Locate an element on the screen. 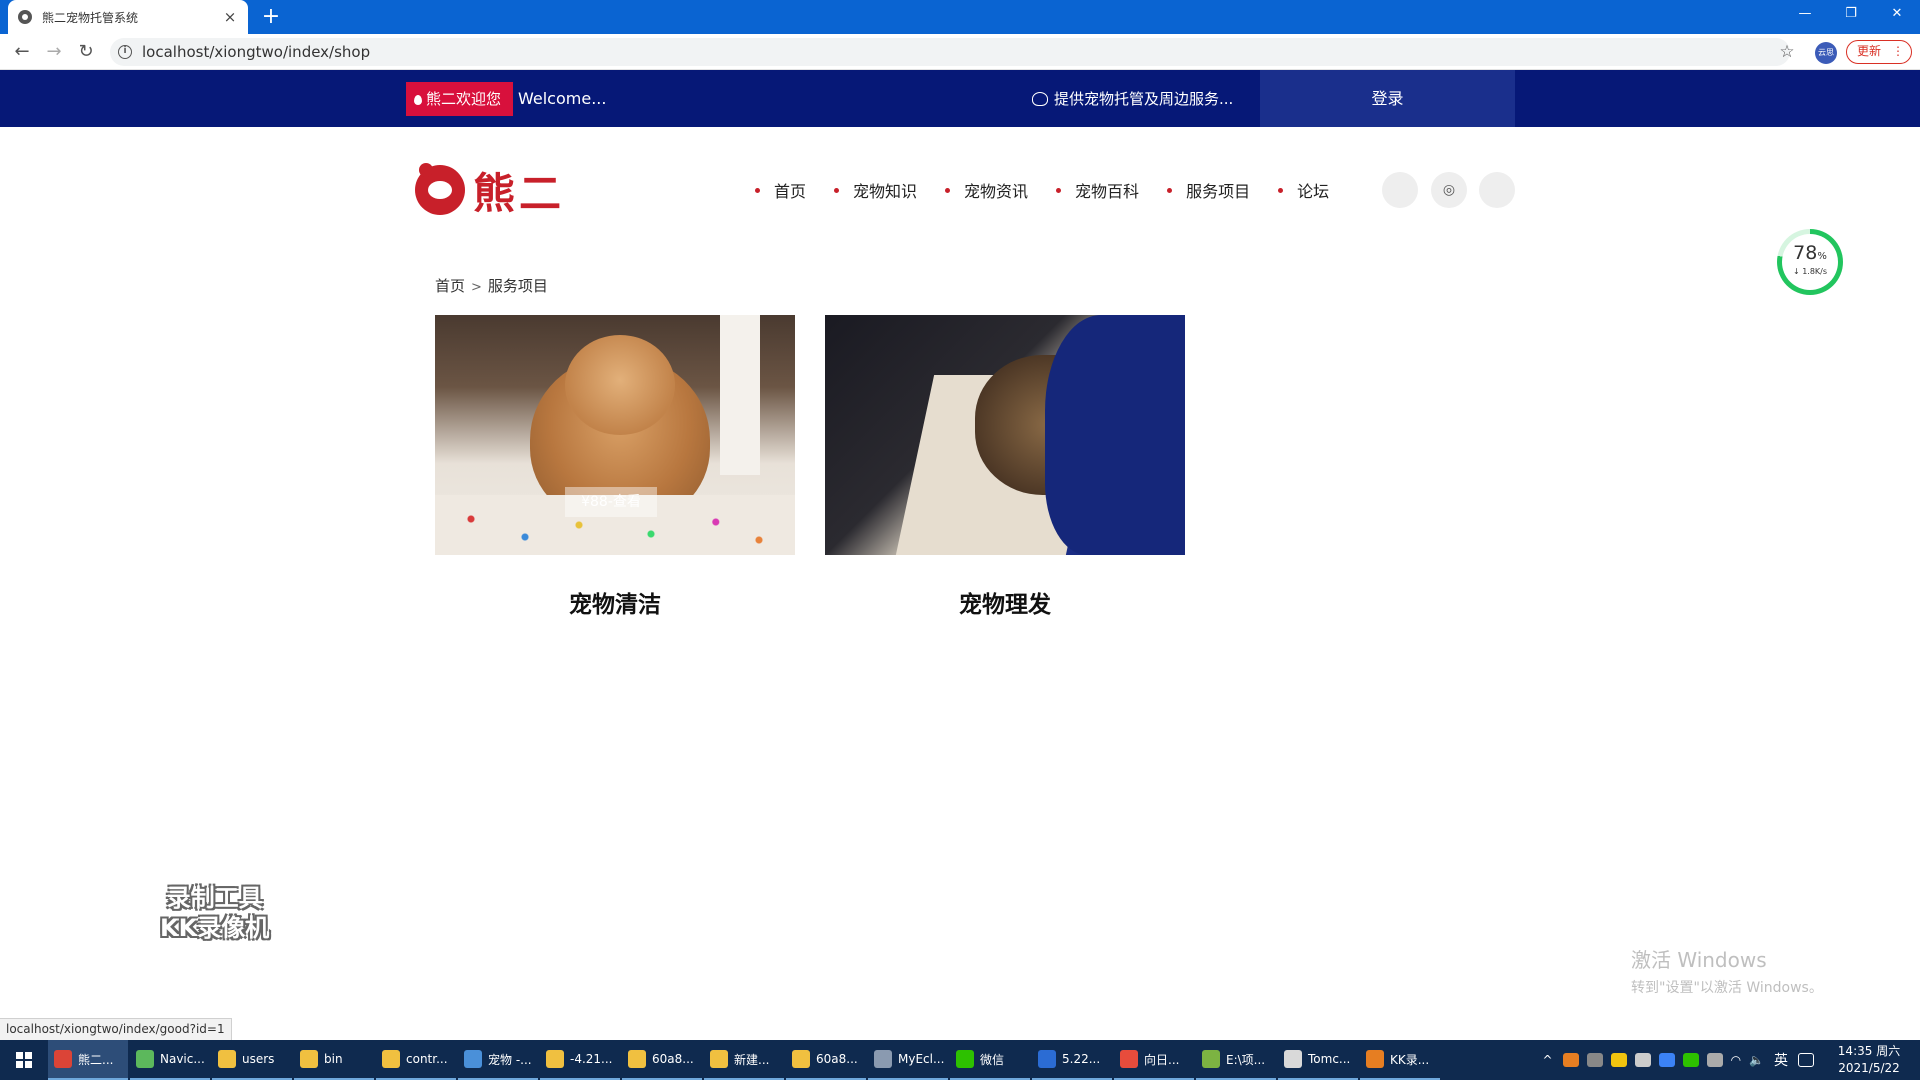 Image resolution: width=1920 pixels, height=1080 pixels. clock-date: 2021/5/22 is located at coordinates (1869, 1068).